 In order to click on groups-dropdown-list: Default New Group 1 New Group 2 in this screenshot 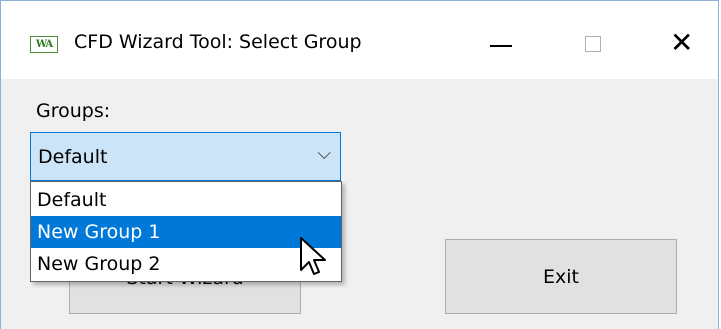, I will do `click(186, 231)`.